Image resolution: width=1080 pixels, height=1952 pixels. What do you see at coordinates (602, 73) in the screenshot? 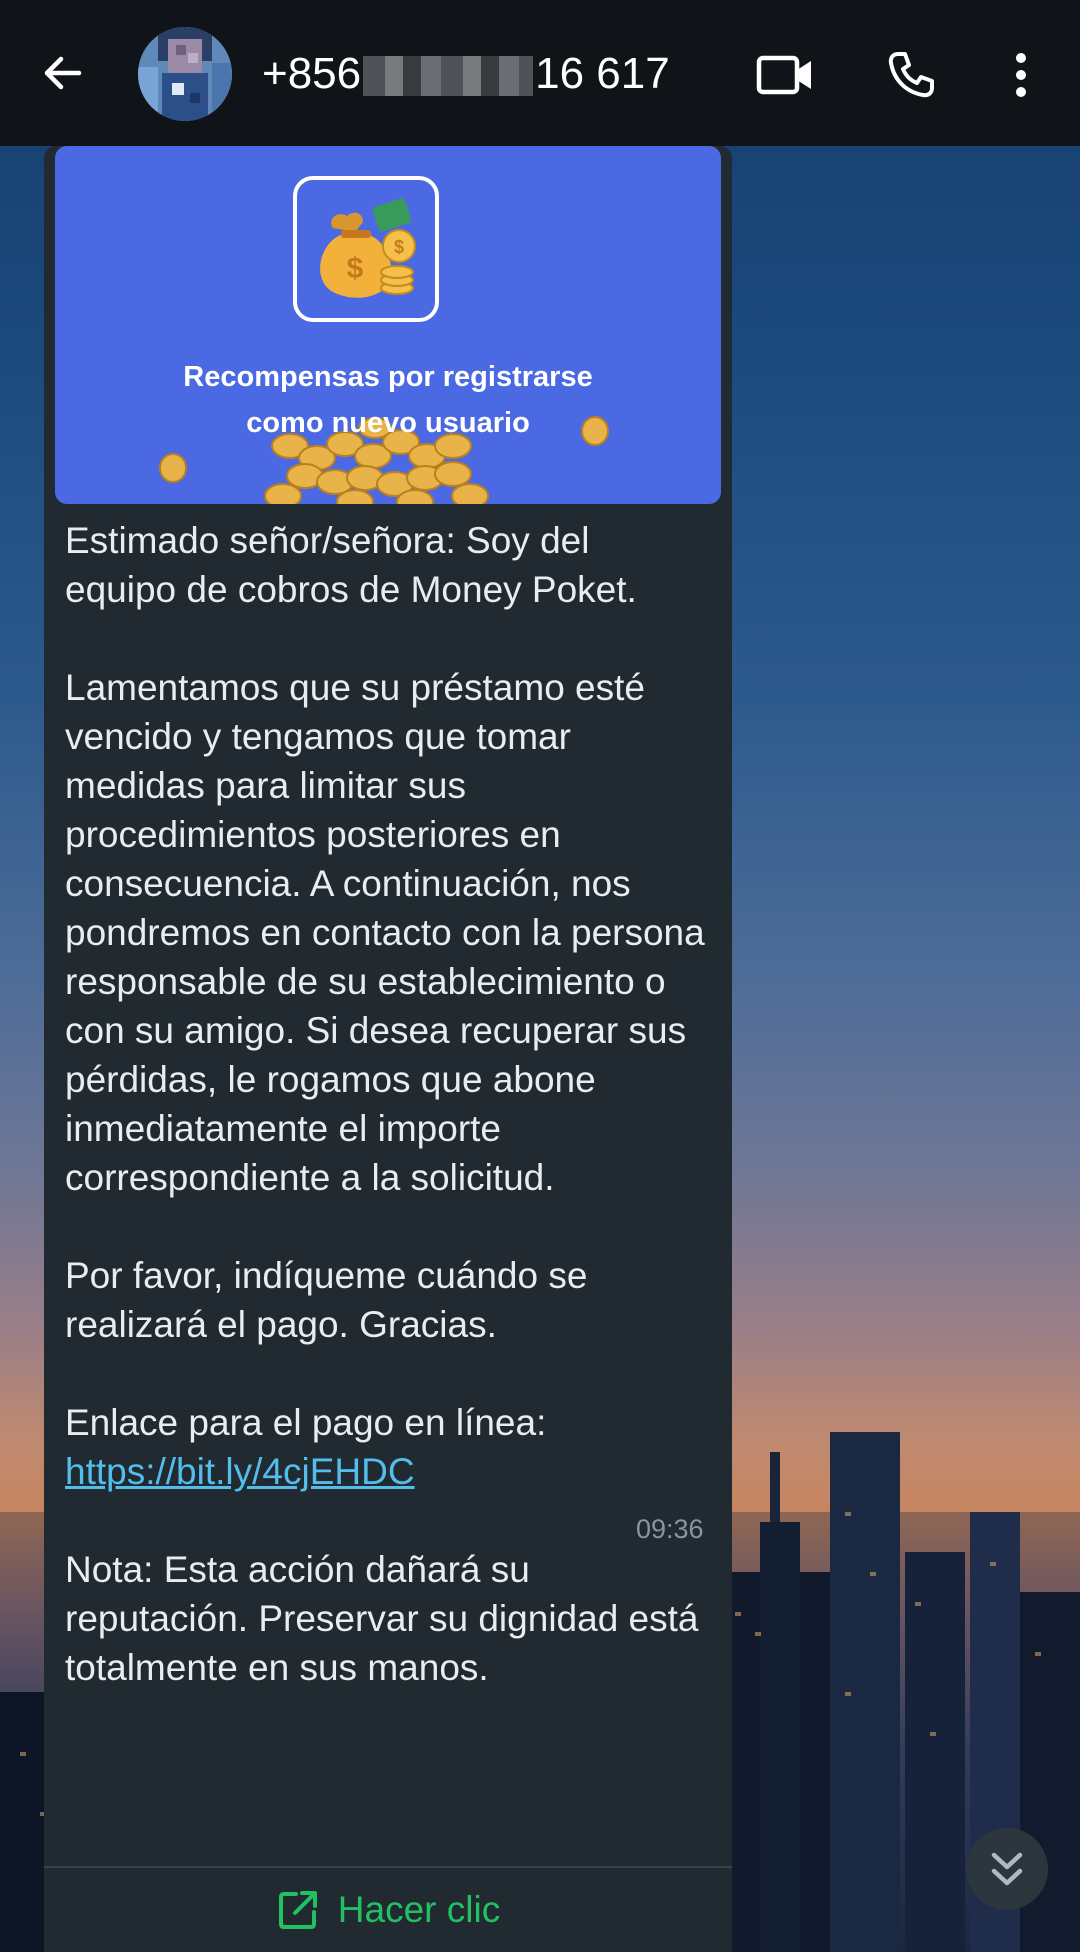
I see `phone-suffix: 16 617` at bounding box center [602, 73].